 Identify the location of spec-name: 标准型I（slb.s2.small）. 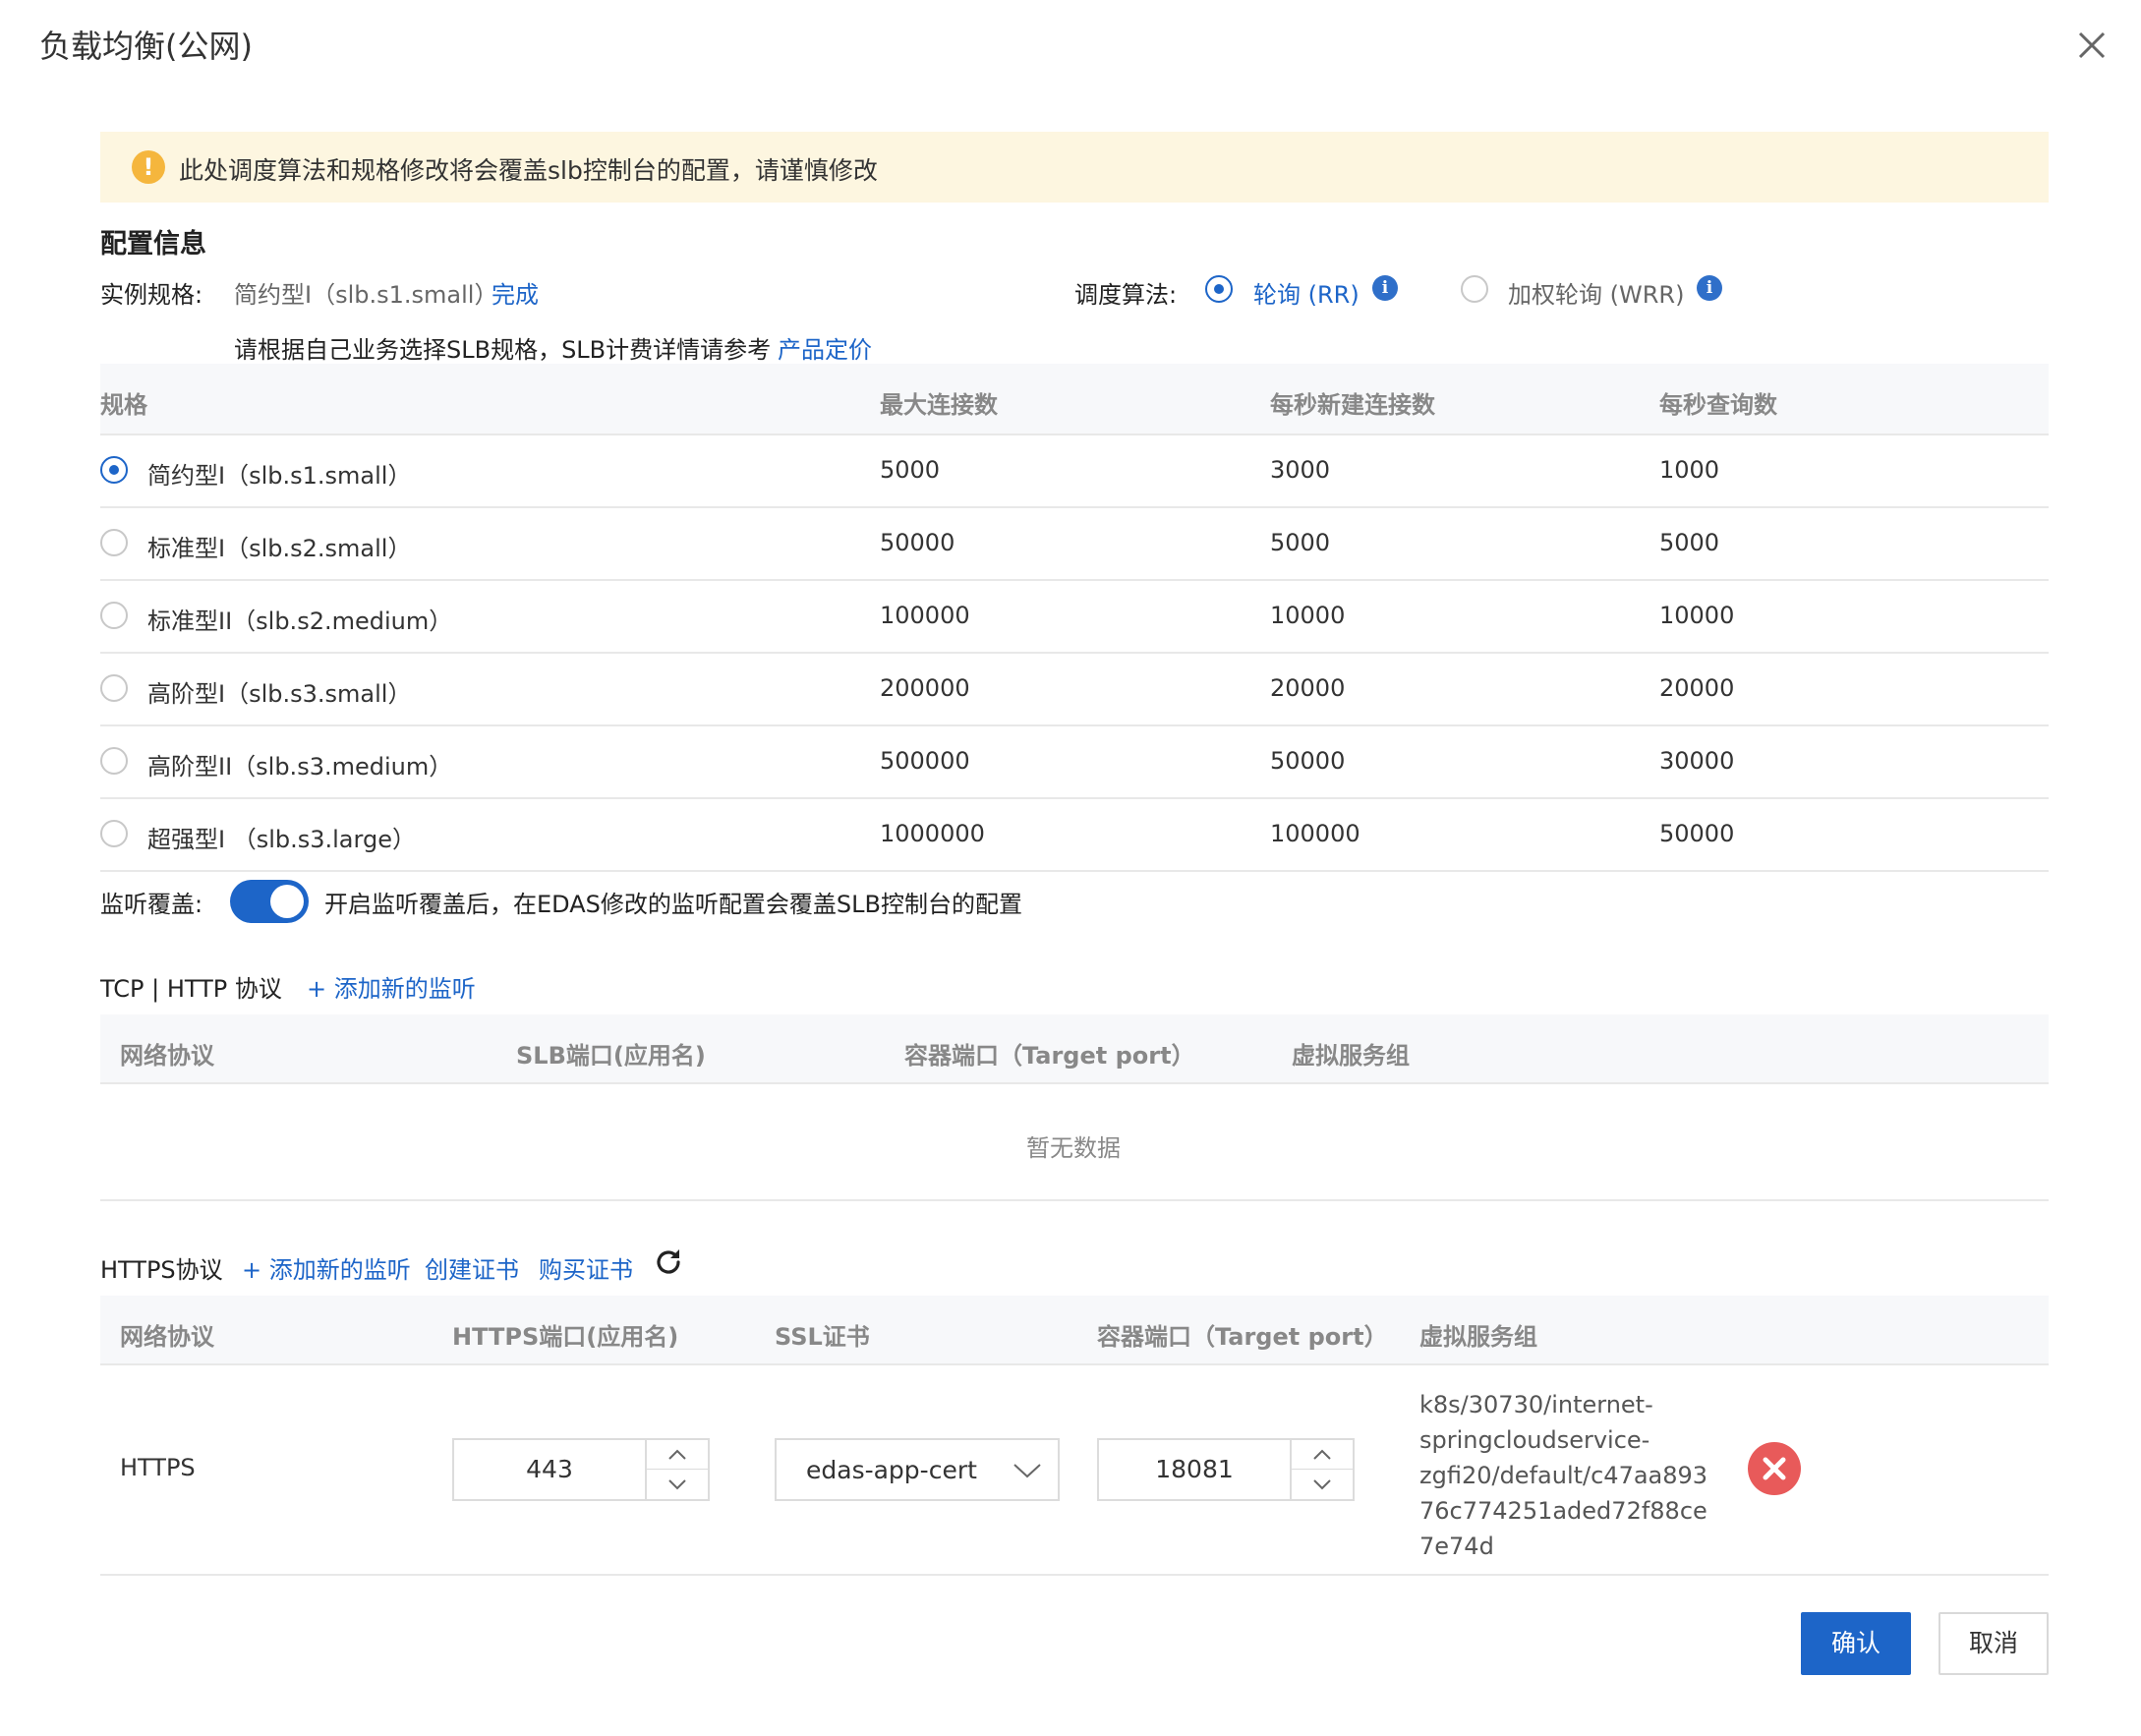
(279, 548).